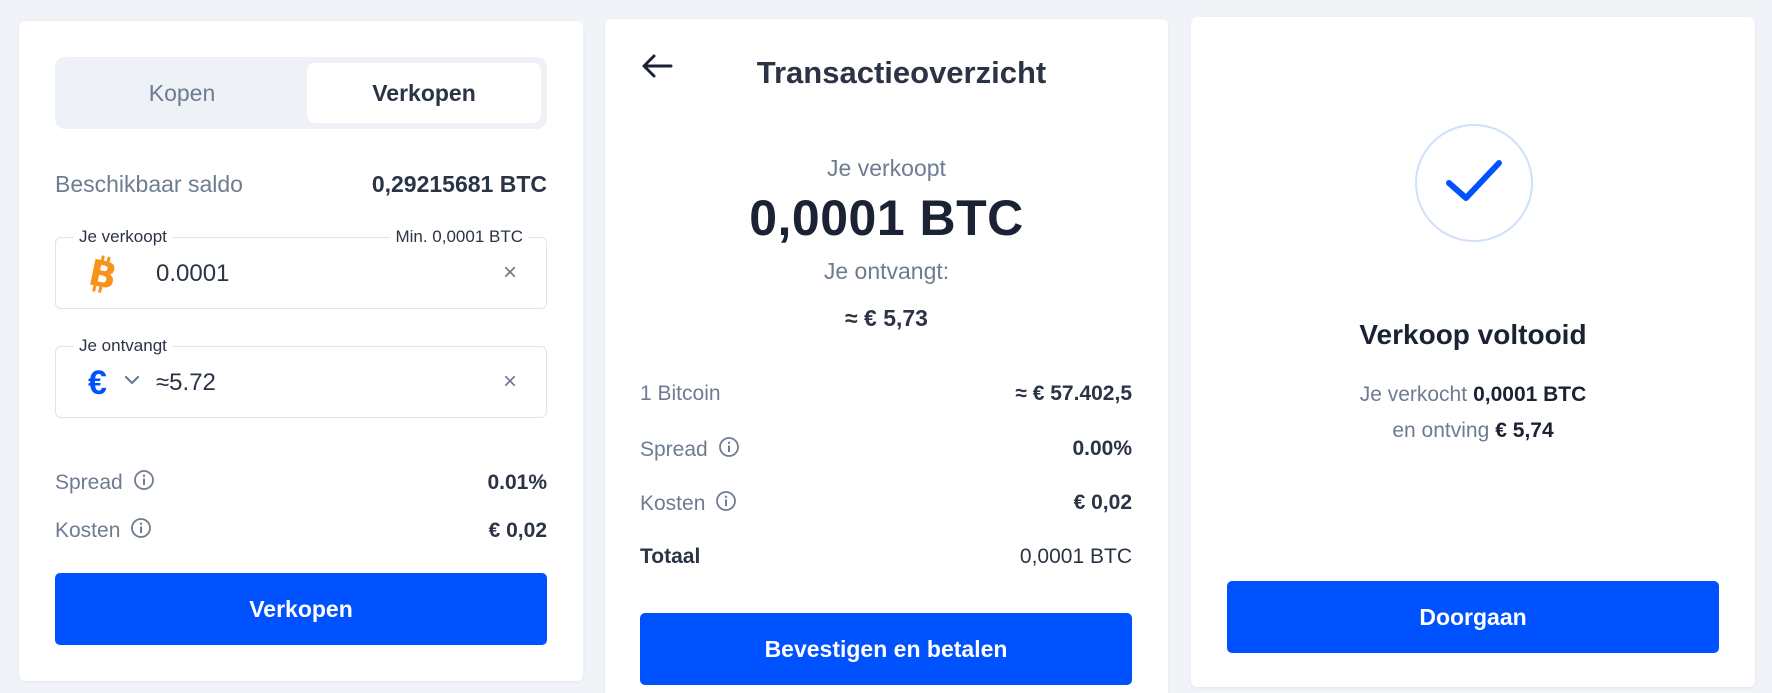 Image resolution: width=1772 pixels, height=693 pixels. What do you see at coordinates (182, 93) in the screenshot?
I see `tab-buy: Kopen` at bounding box center [182, 93].